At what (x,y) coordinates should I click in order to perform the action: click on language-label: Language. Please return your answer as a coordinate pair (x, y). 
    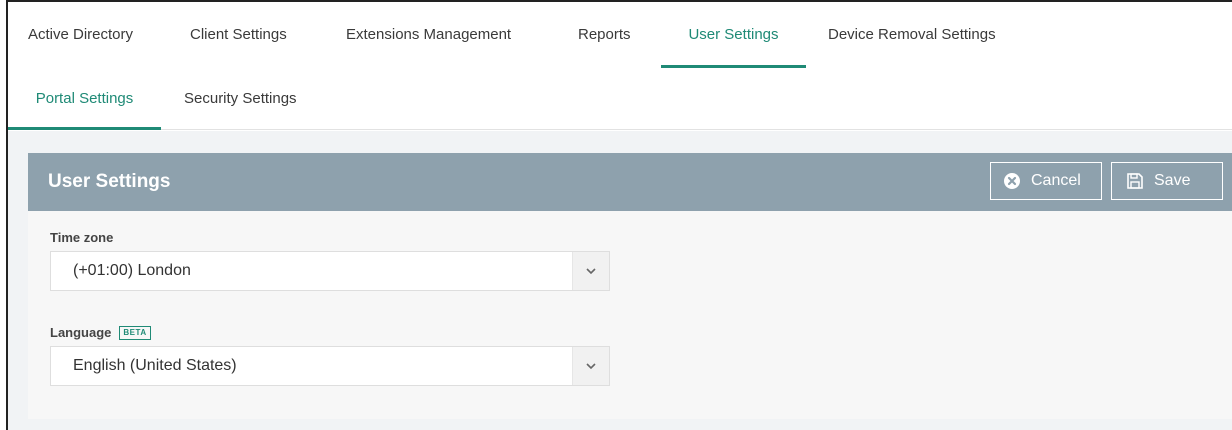
    Looking at the image, I should click on (81, 332).